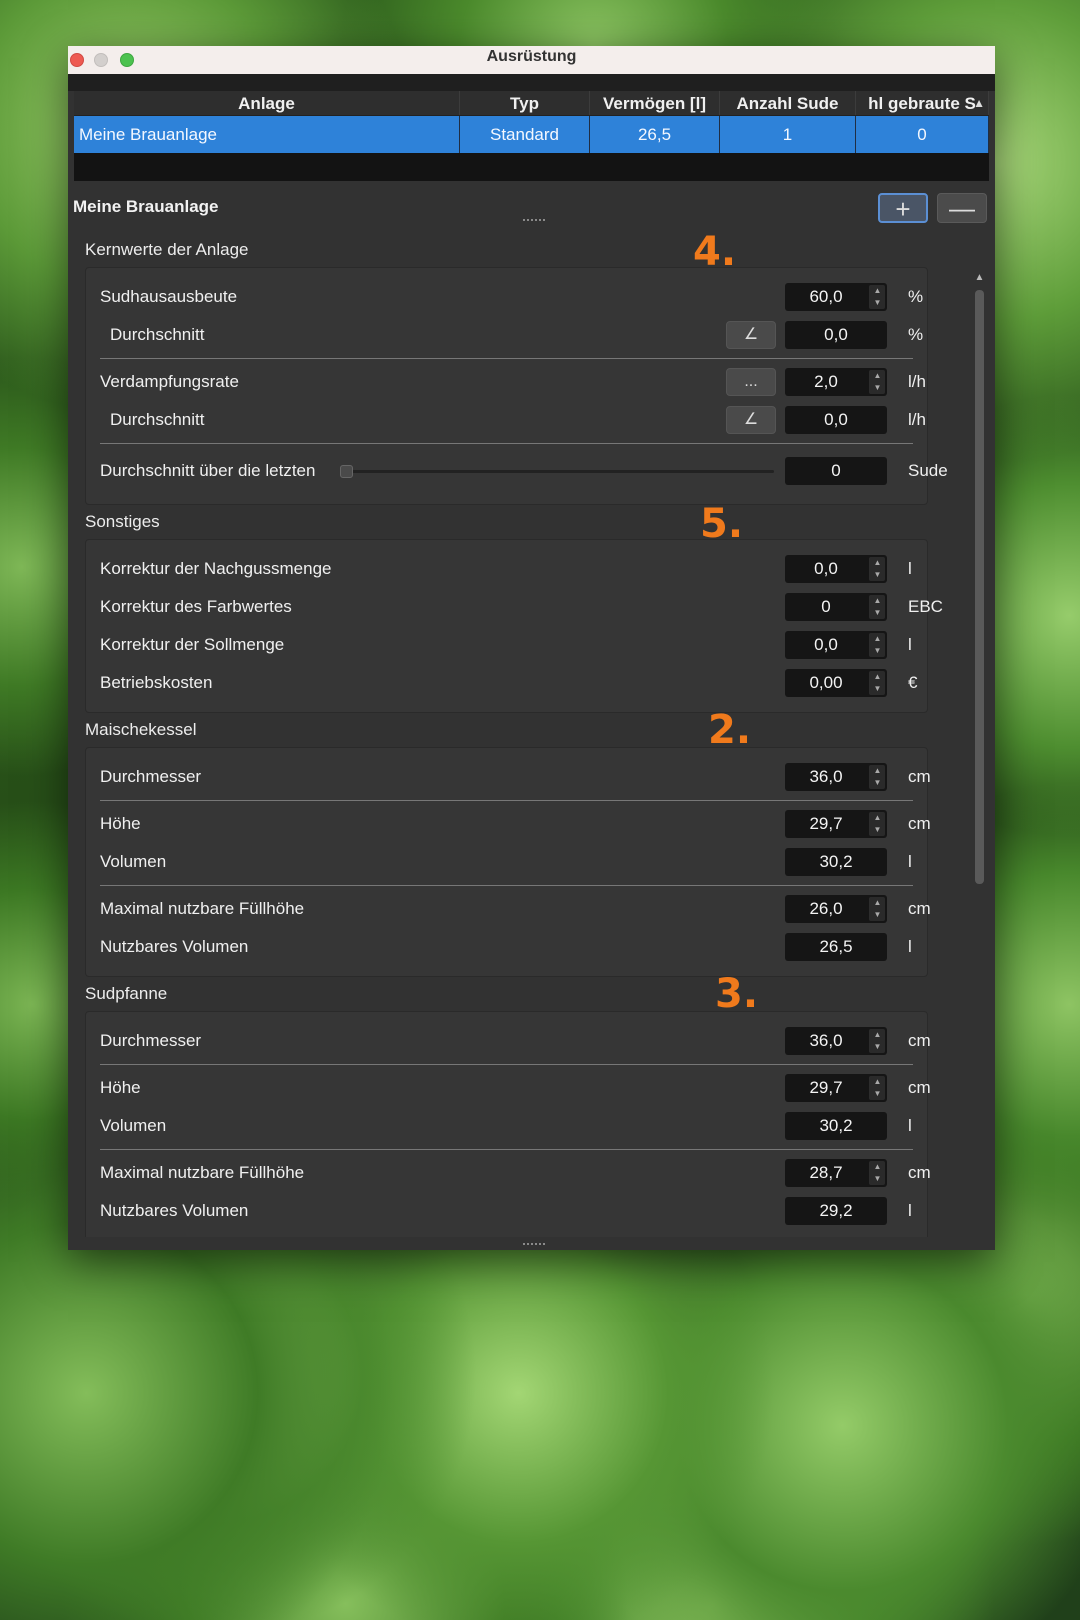 This screenshot has width=1080, height=1620. What do you see at coordinates (836, 862) in the screenshot?
I see `volumen-field: 30,2` at bounding box center [836, 862].